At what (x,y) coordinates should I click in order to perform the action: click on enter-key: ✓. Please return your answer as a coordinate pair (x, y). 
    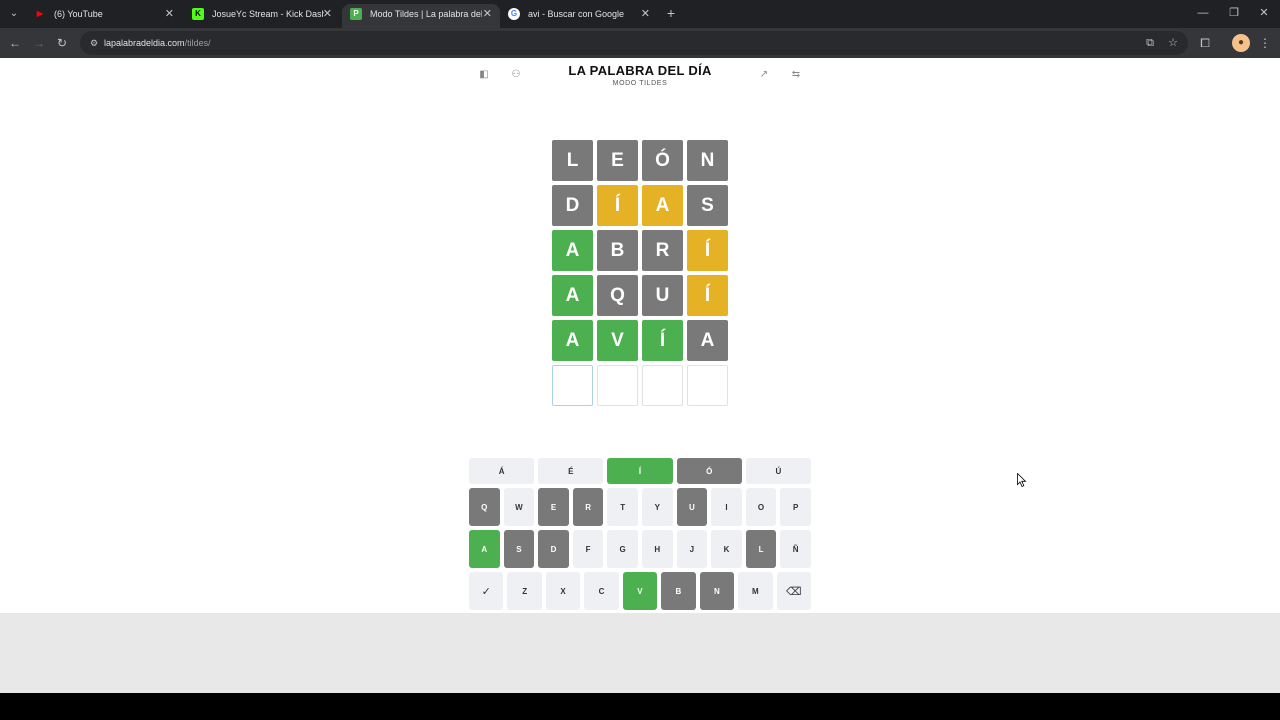
    Looking at the image, I should click on (486, 591).